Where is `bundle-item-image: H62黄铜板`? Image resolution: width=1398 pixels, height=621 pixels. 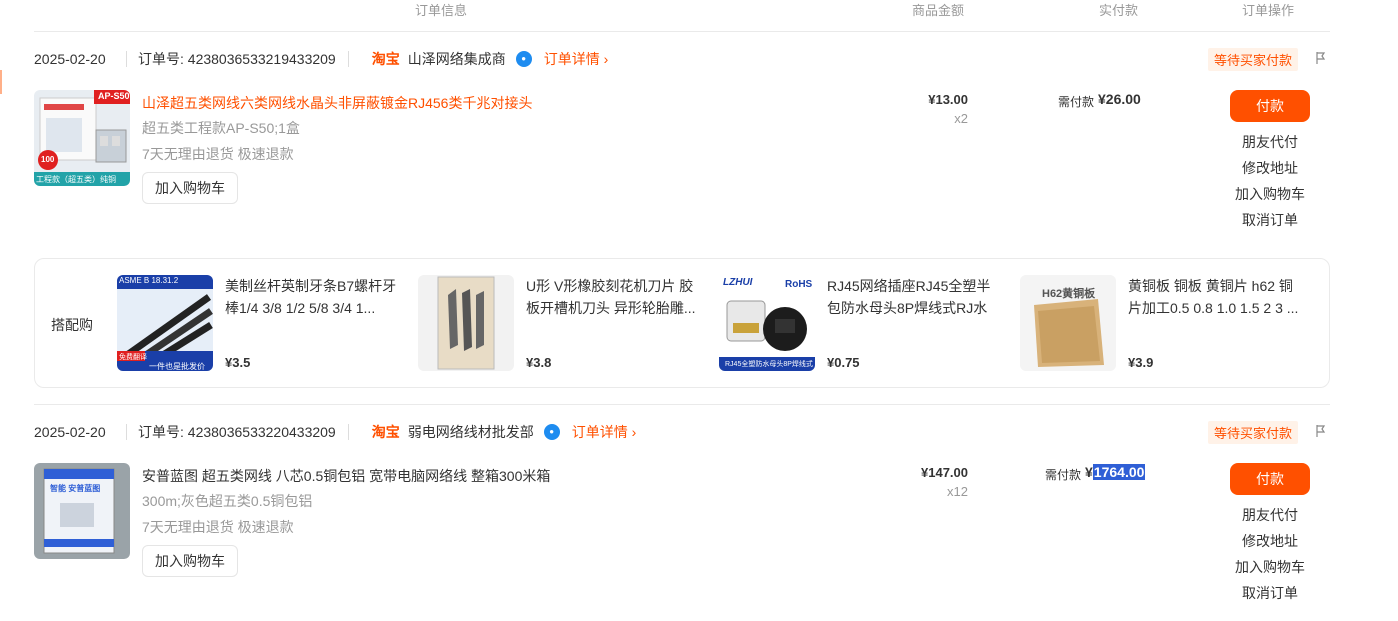
bundle-item-image: H62黄铜板 is located at coordinates (1068, 323).